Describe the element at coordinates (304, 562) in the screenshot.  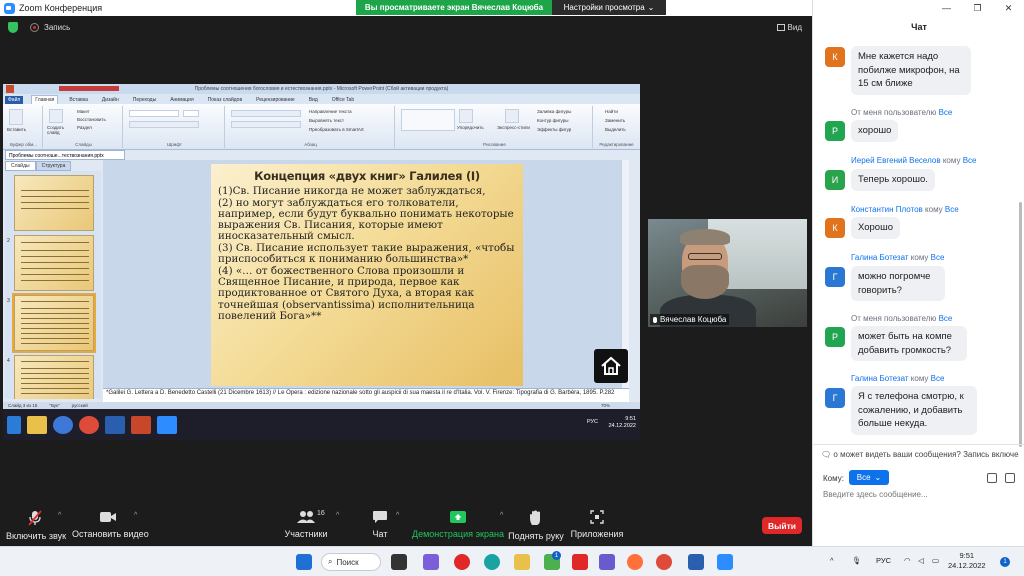
I see `windows-start-icon` at that location.